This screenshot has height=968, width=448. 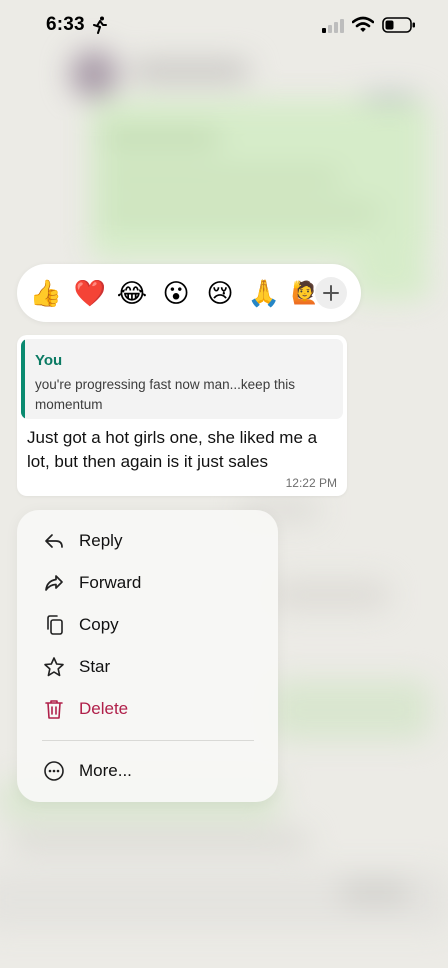 I want to click on surprised-face-icon: 😮, so click(x=176, y=293).